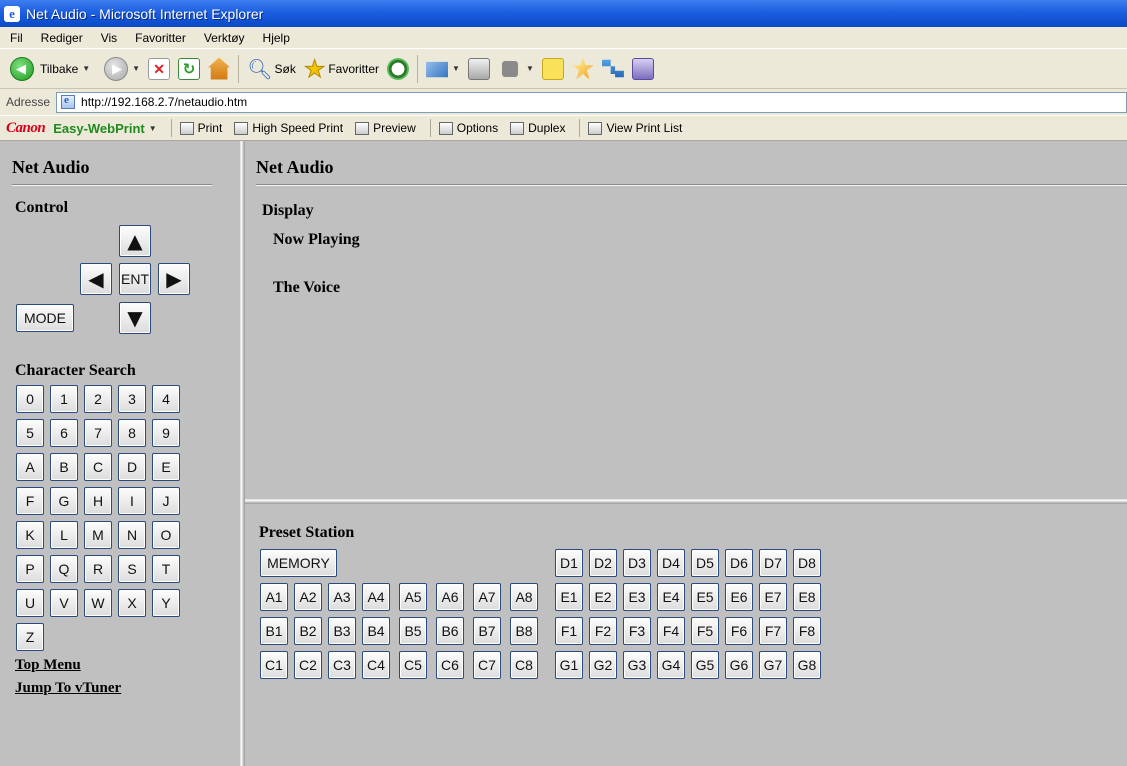 The image size is (1127, 766). What do you see at coordinates (524, 631) in the screenshot?
I see `preset-button-b8: B8` at bounding box center [524, 631].